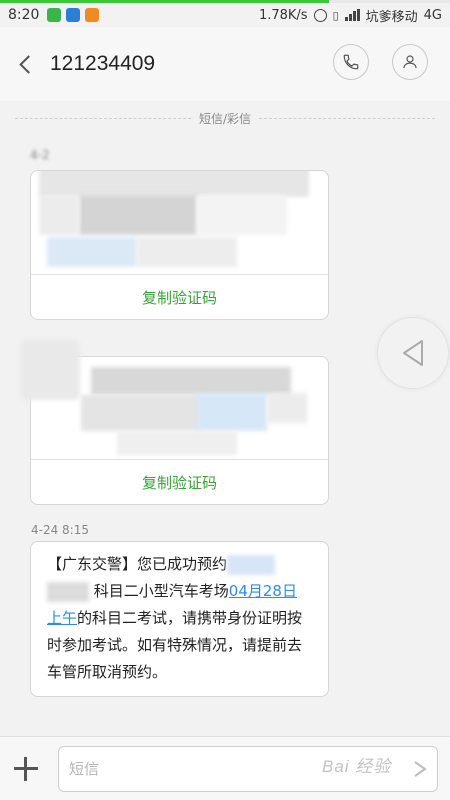 The height and width of the screenshot is (800, 450). I want to click on alarm-icon, so click(320, 15).